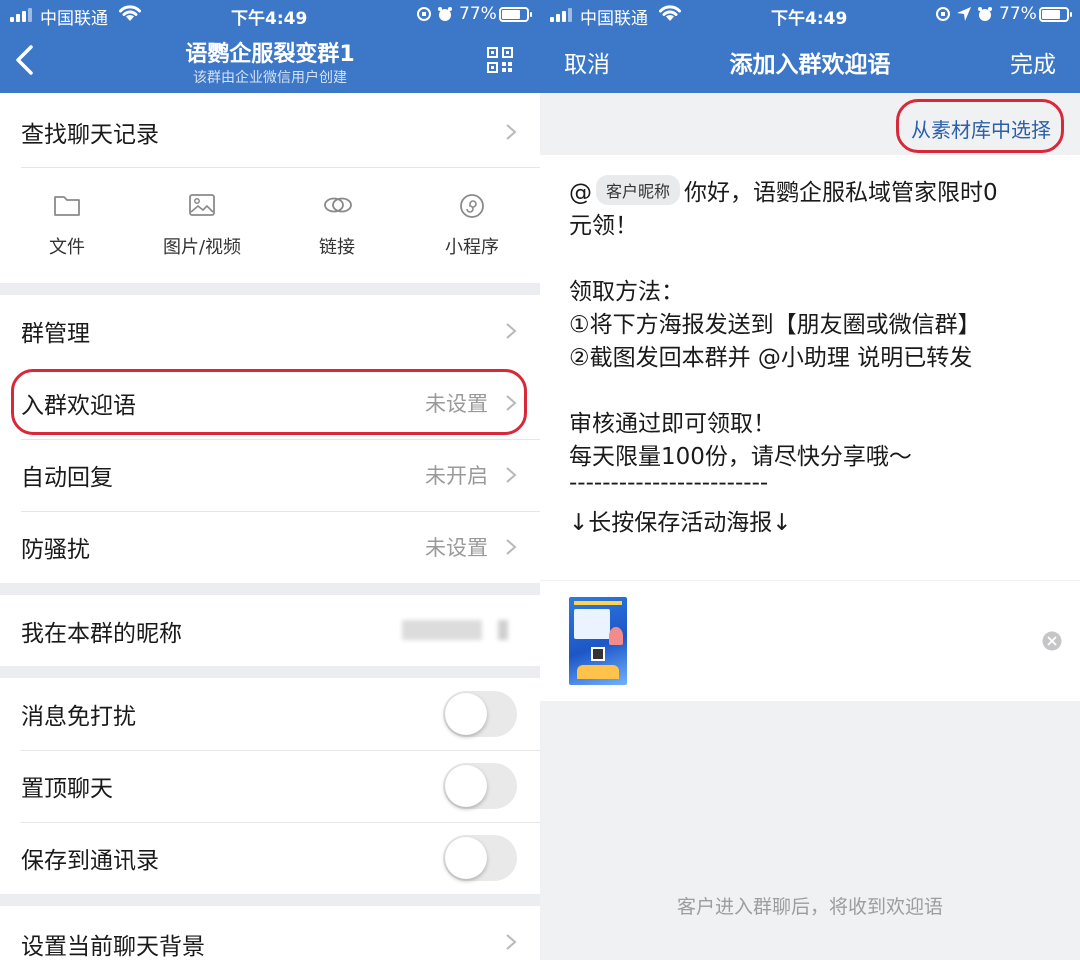 The width and height of the screenshot is (1080, 960). I want to click on save-contacts-label: 保存到通讯录, so click(90, 861).